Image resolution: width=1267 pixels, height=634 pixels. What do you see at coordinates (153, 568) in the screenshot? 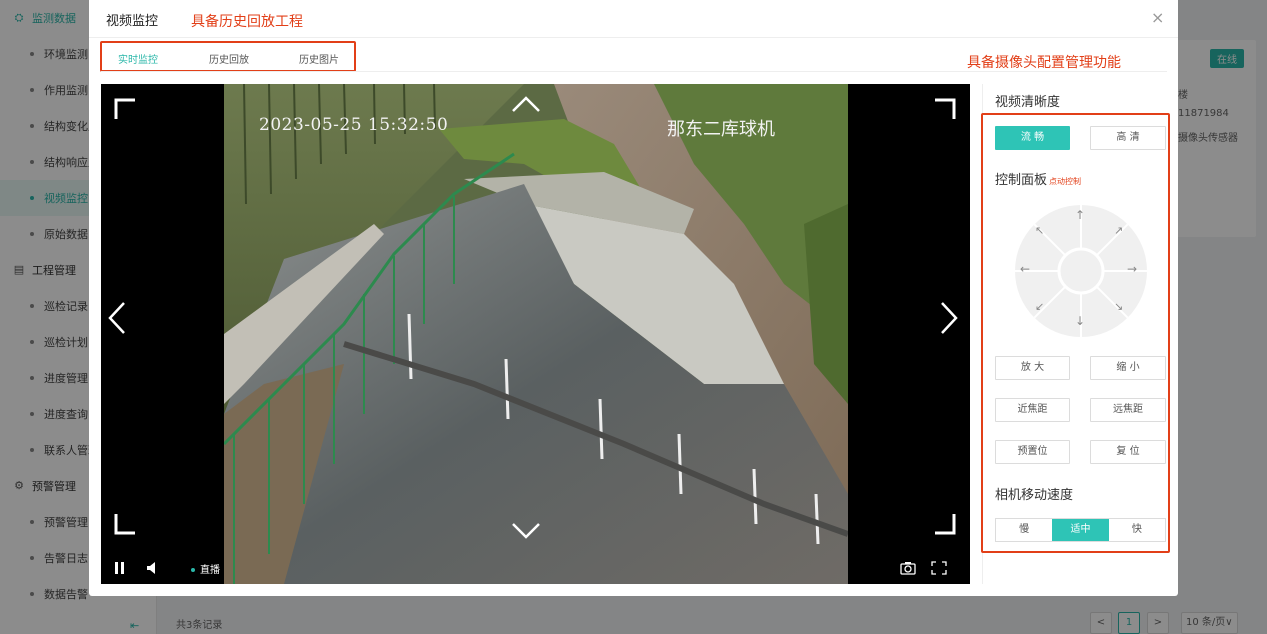
I see `volume-icon` at bounding box center [153, 568].